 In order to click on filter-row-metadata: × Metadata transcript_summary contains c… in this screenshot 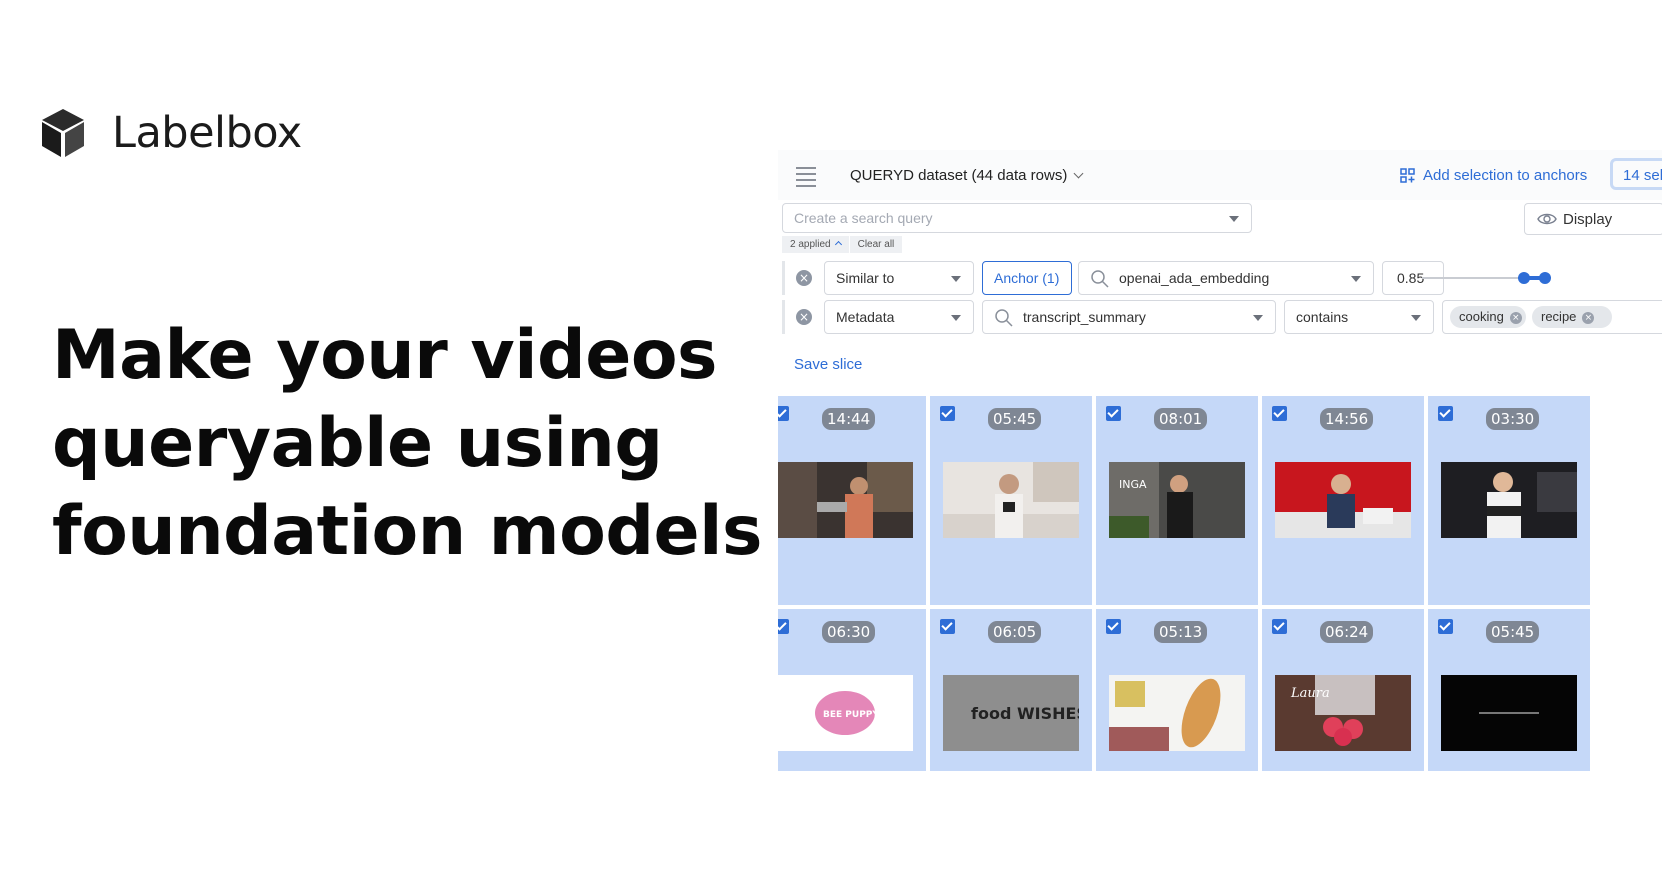, I will do `click(1220, 317)`.